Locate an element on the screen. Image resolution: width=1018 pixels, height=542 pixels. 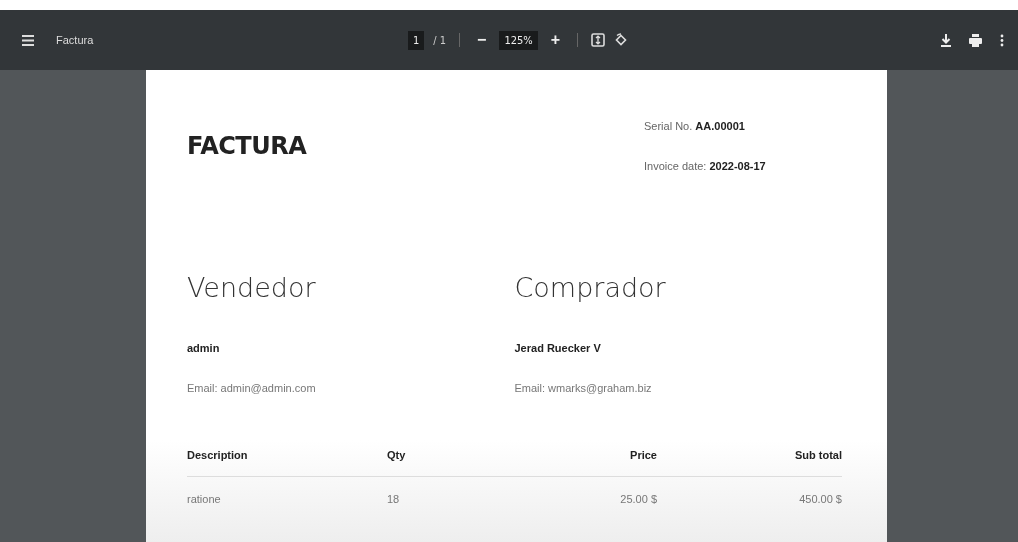
party-heading: Comprador is located at coordinates (590, 287).